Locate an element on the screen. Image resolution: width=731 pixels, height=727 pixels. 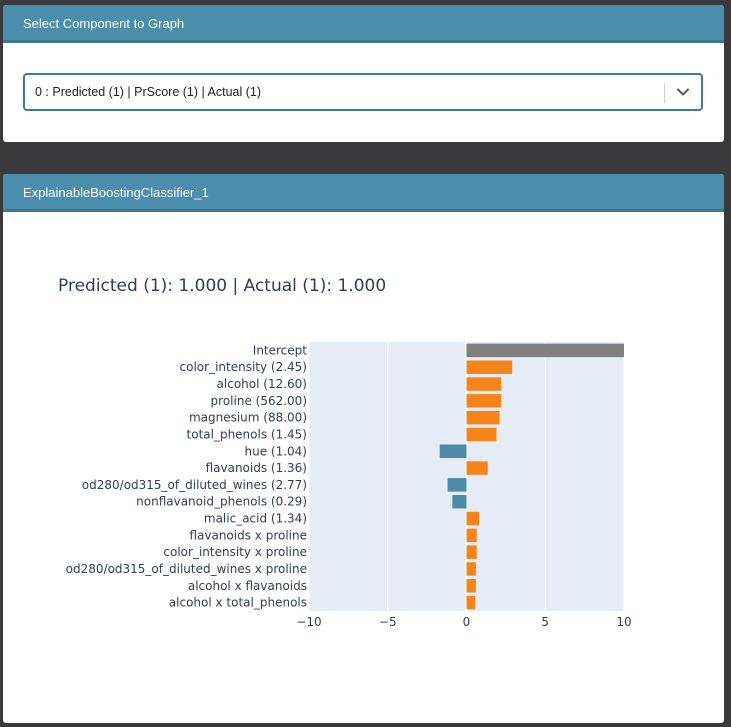
y-tick-label: color_intensity (2.45) is located at coordinates (243, 367).